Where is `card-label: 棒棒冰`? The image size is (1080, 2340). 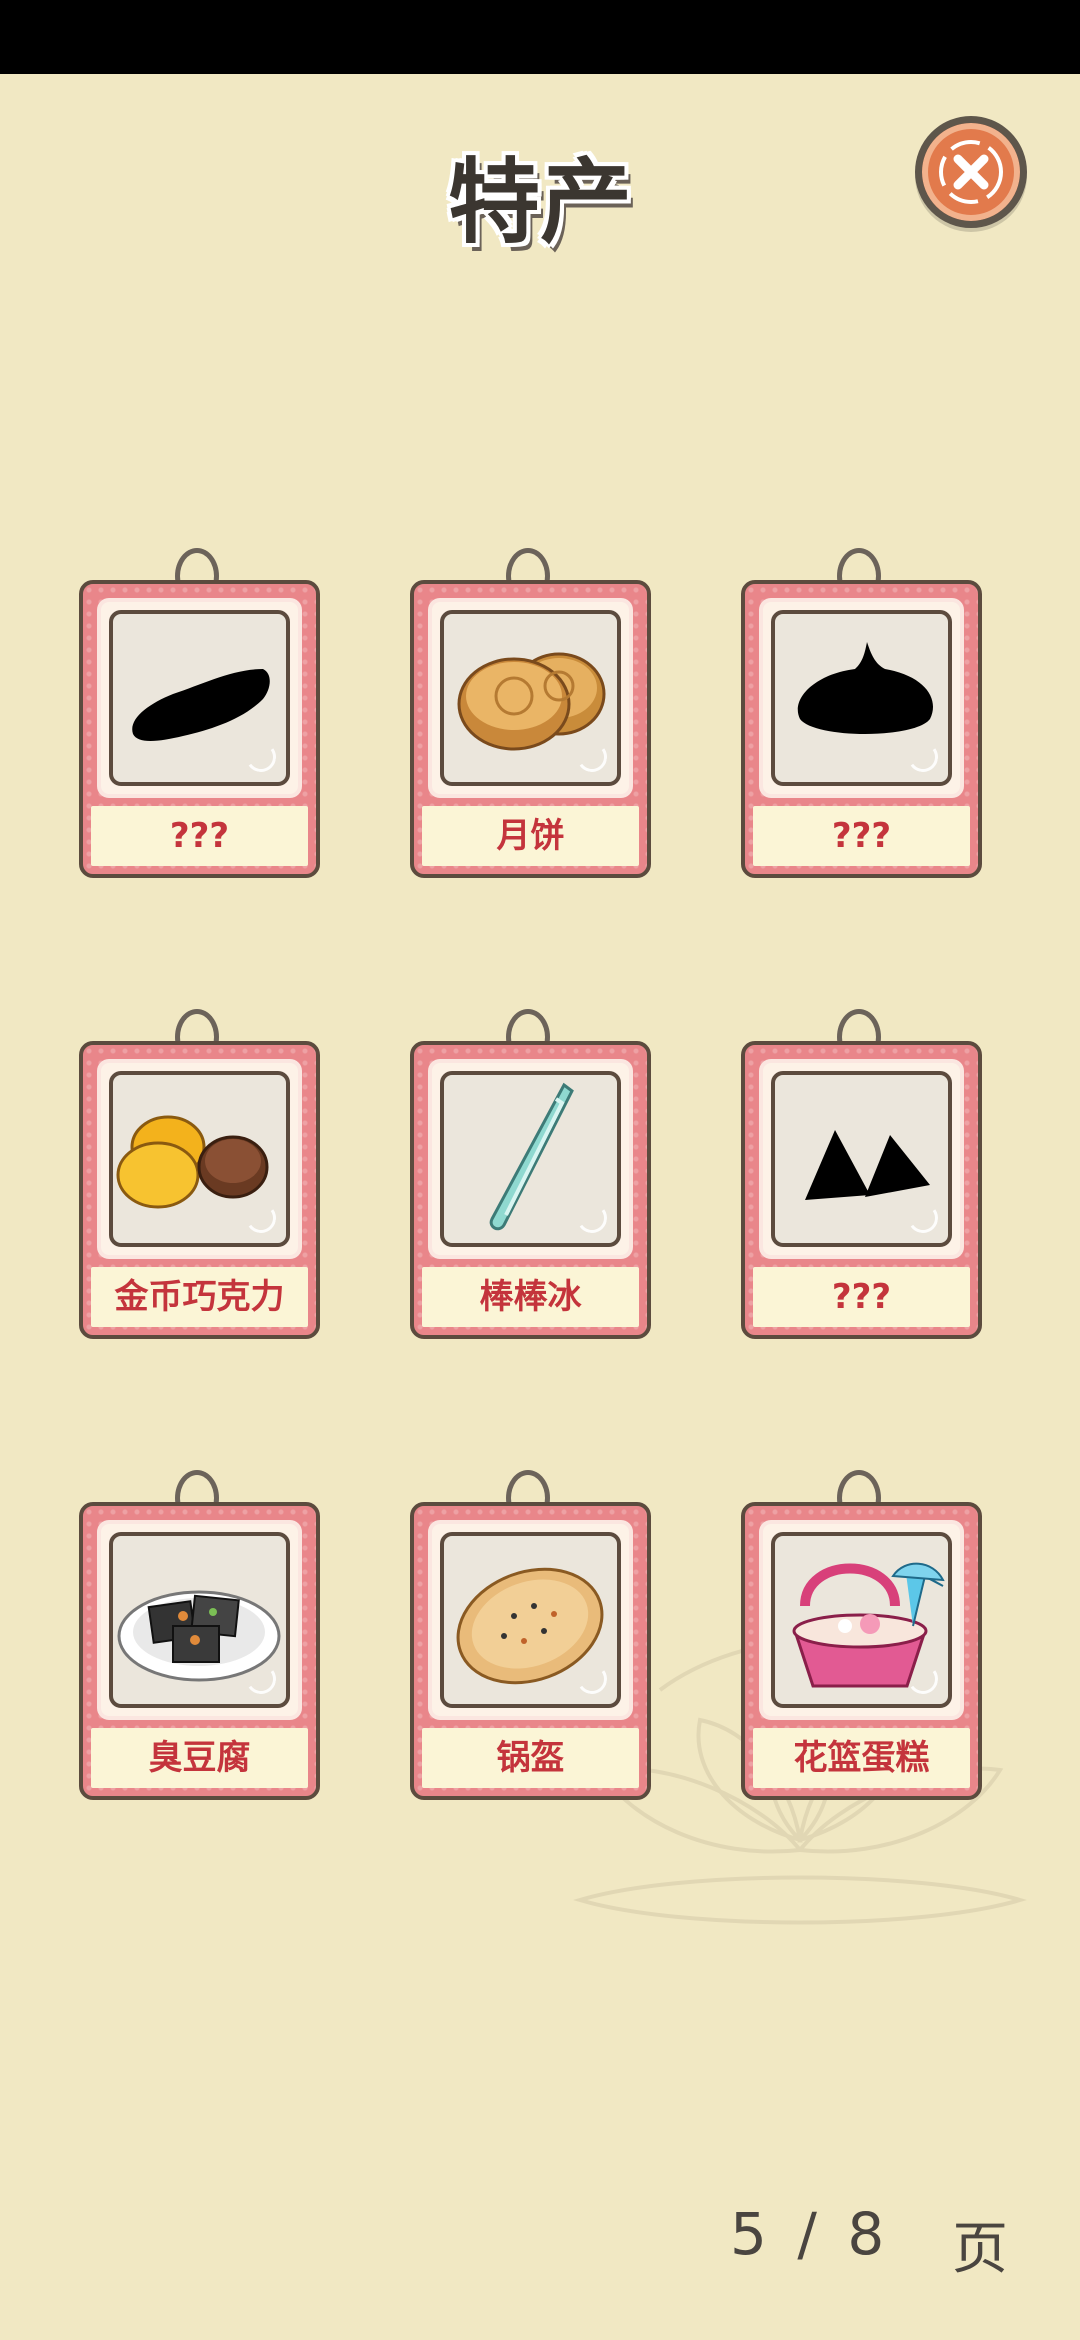 card-label: 棒棒冰 is located at coordinates (530, 1297).